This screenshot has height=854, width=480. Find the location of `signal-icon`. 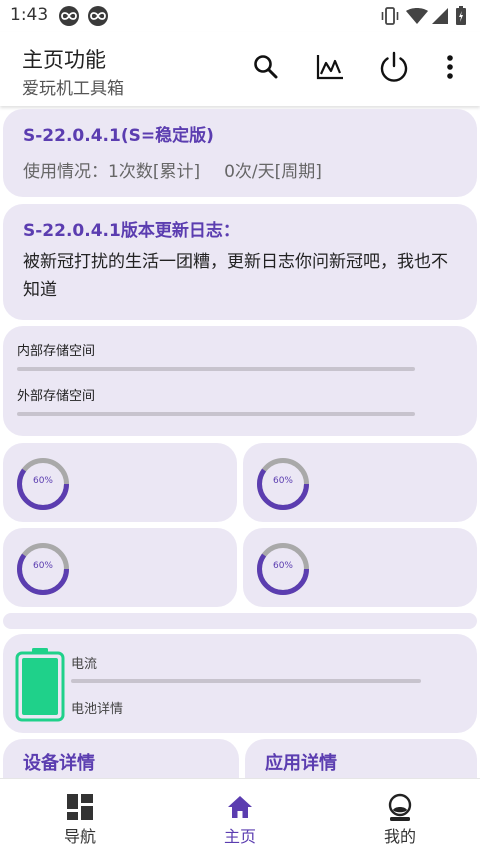

signal-icon is located at coordinates (440, 16).